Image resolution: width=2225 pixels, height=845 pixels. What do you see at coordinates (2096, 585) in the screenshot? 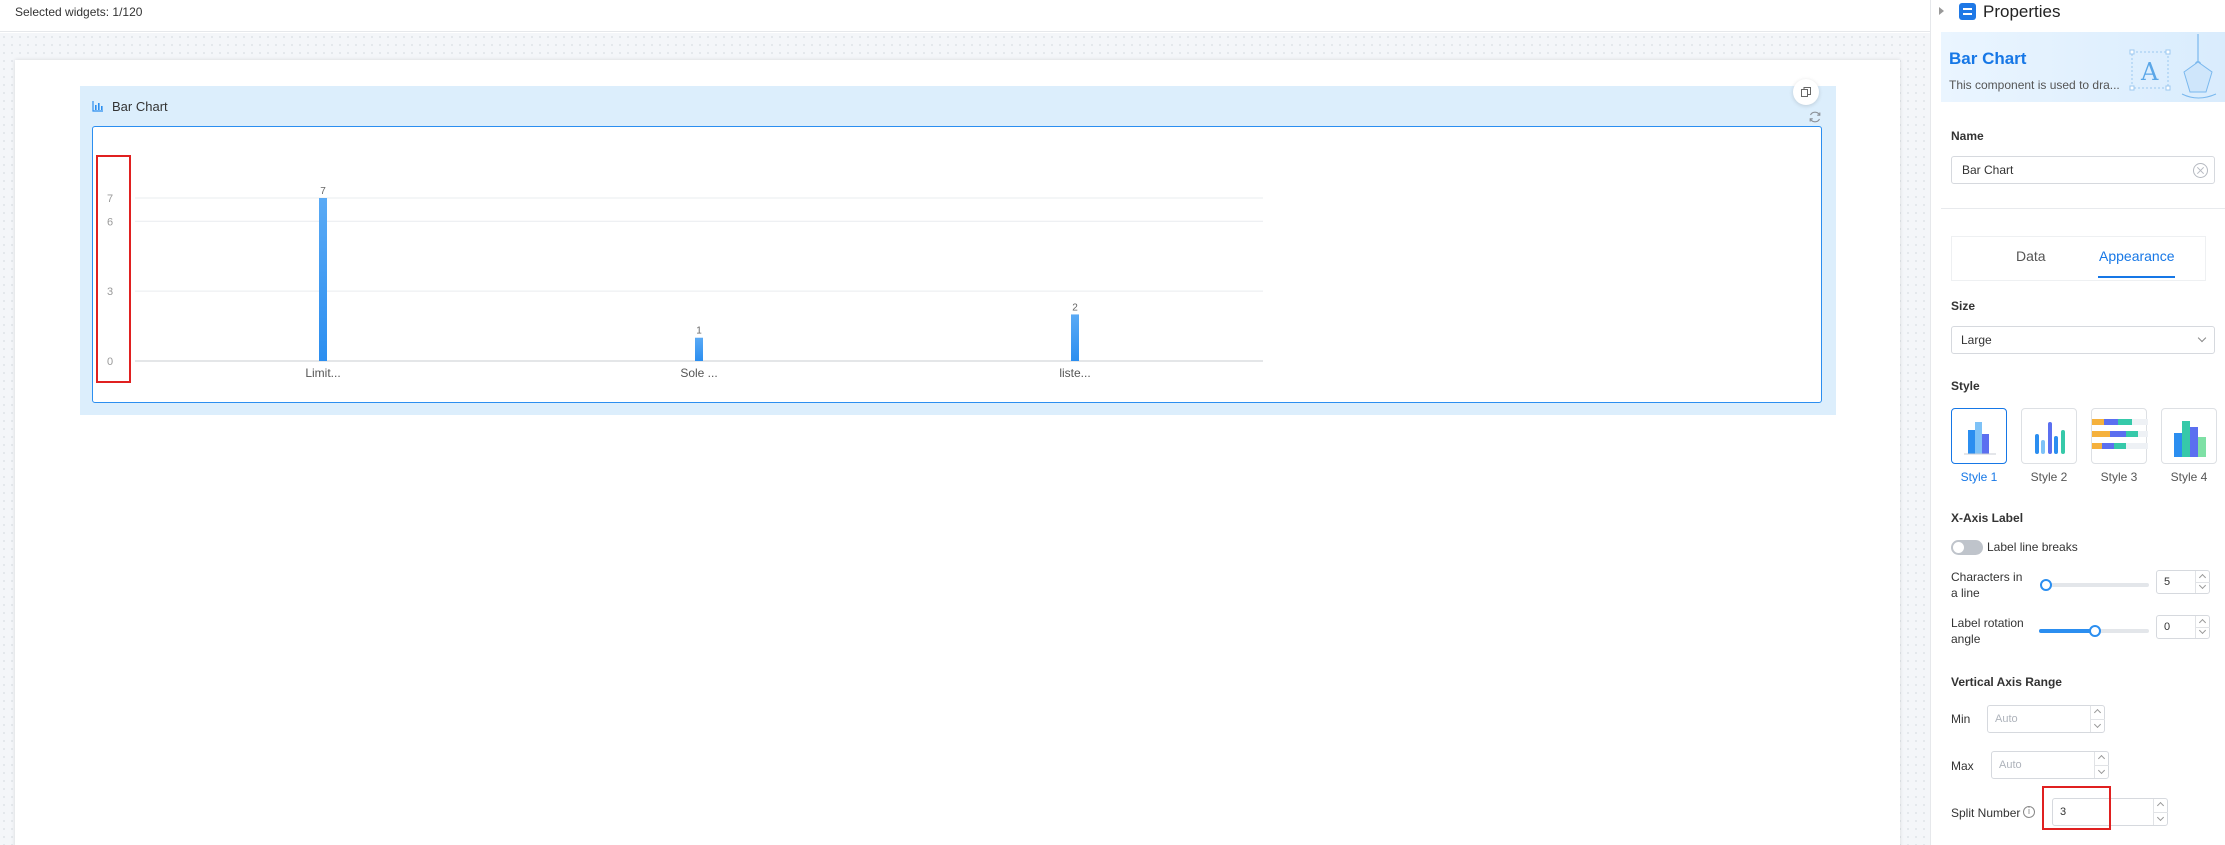
I see `chars-per-line-slider` at bounding box center [2096, 585].